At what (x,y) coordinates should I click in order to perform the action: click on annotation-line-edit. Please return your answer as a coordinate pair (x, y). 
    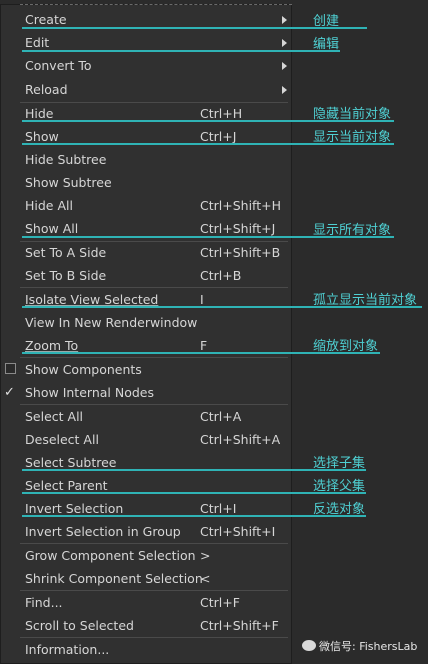
    Looking at the image, I should click on (181, 51).